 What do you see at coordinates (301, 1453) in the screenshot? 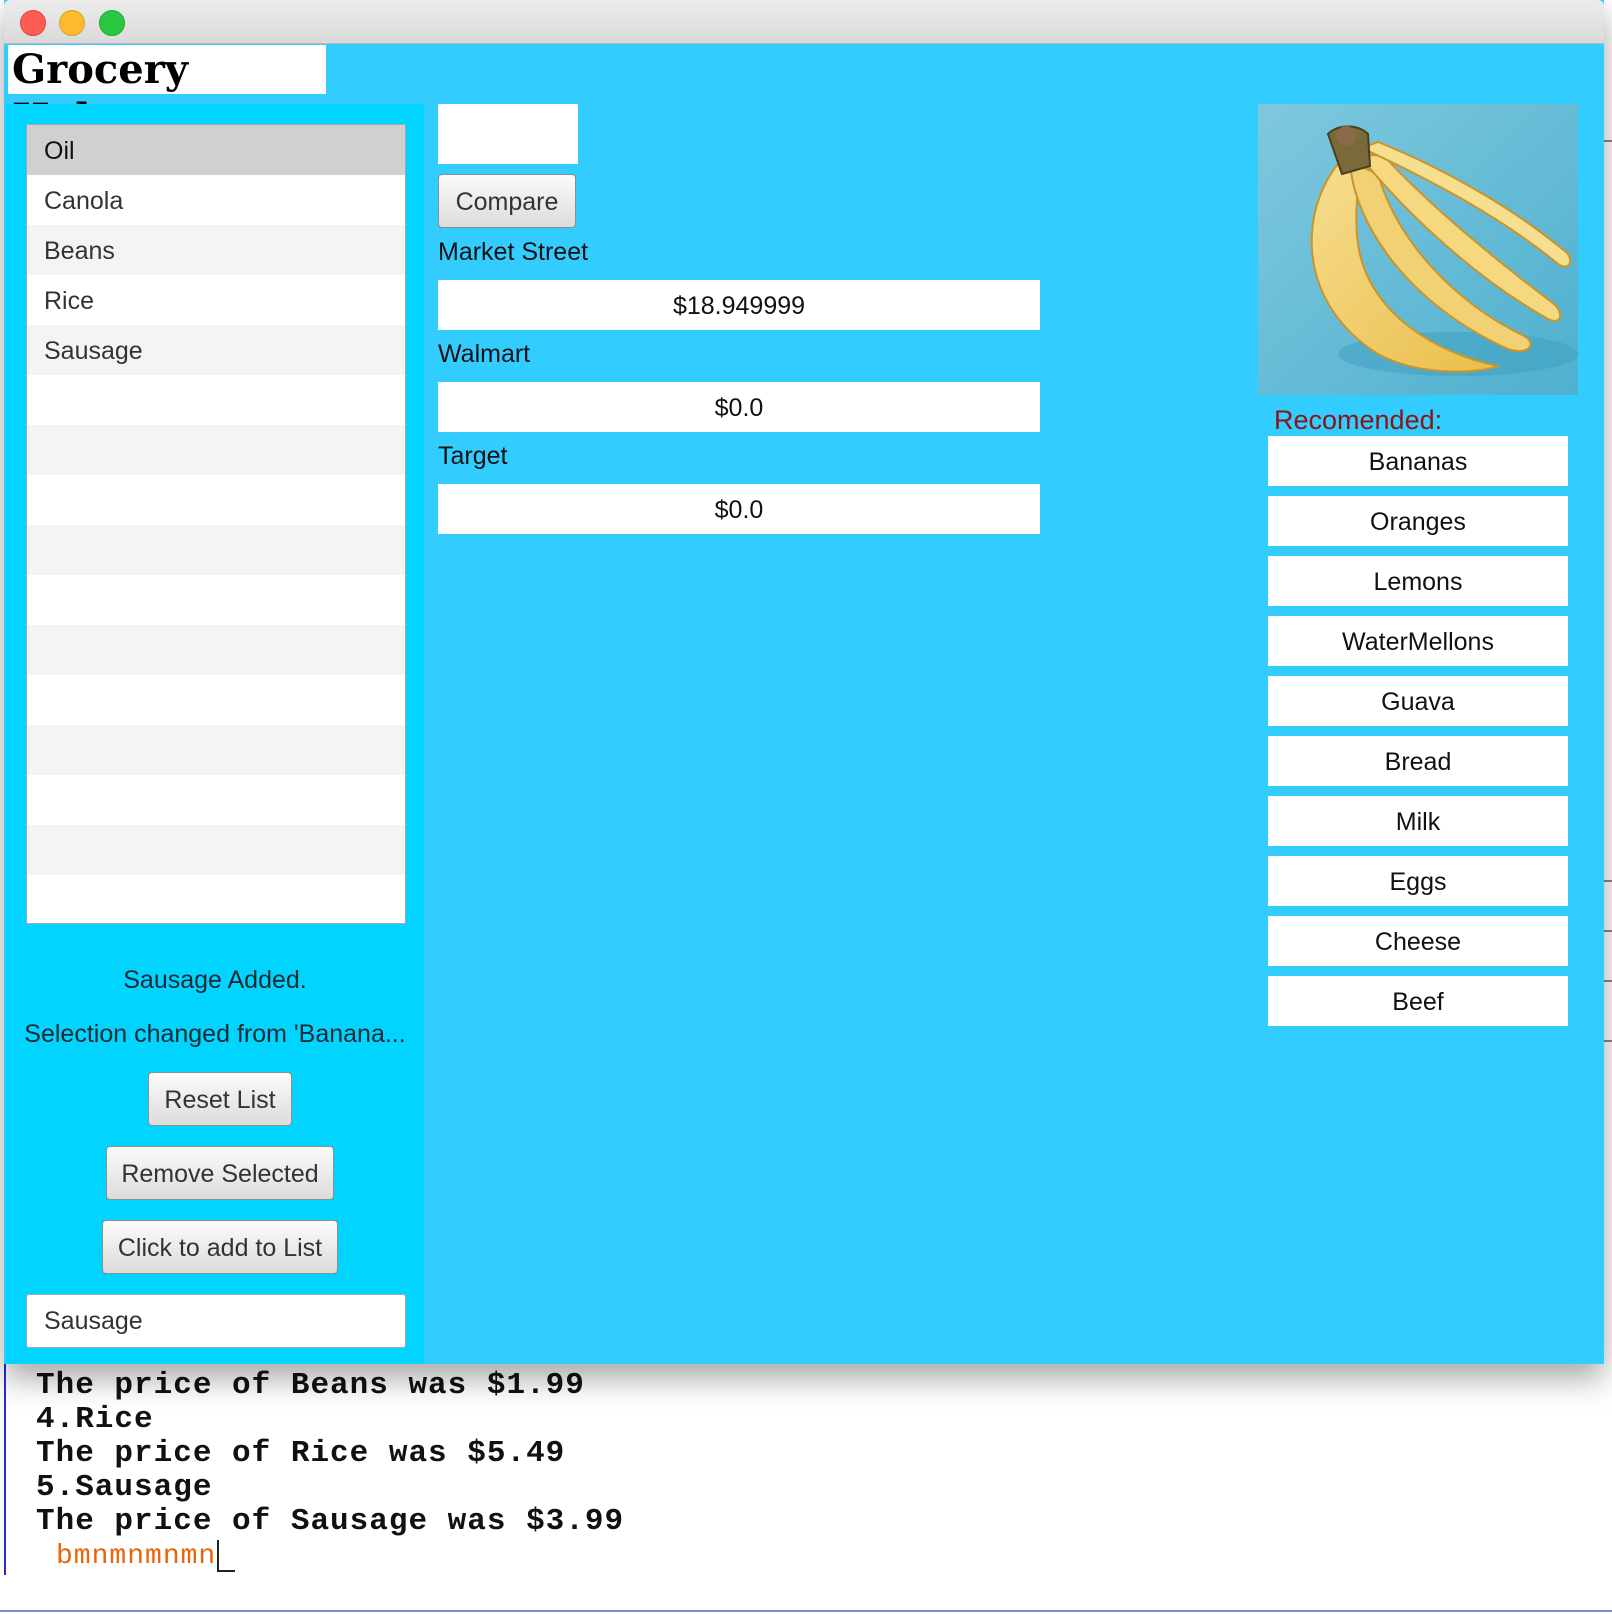
I see `console-line: The price of Rice was $5.49` at bounding box center [301, 1453].